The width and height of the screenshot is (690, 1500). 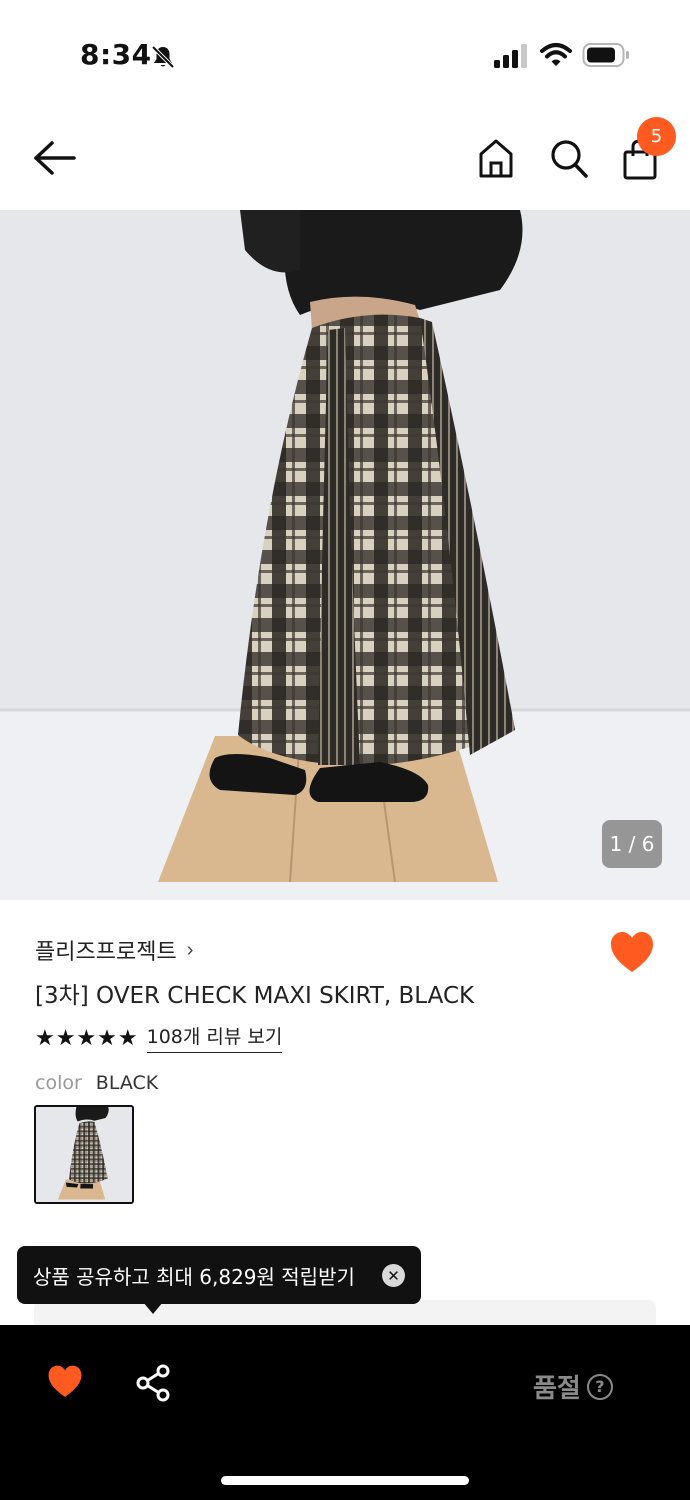 What do you see at coordinates (214, 1037) in the screenshot?
I see `reviews-link: 108개 리뷰 보기` at bounding box center [214, 1037].